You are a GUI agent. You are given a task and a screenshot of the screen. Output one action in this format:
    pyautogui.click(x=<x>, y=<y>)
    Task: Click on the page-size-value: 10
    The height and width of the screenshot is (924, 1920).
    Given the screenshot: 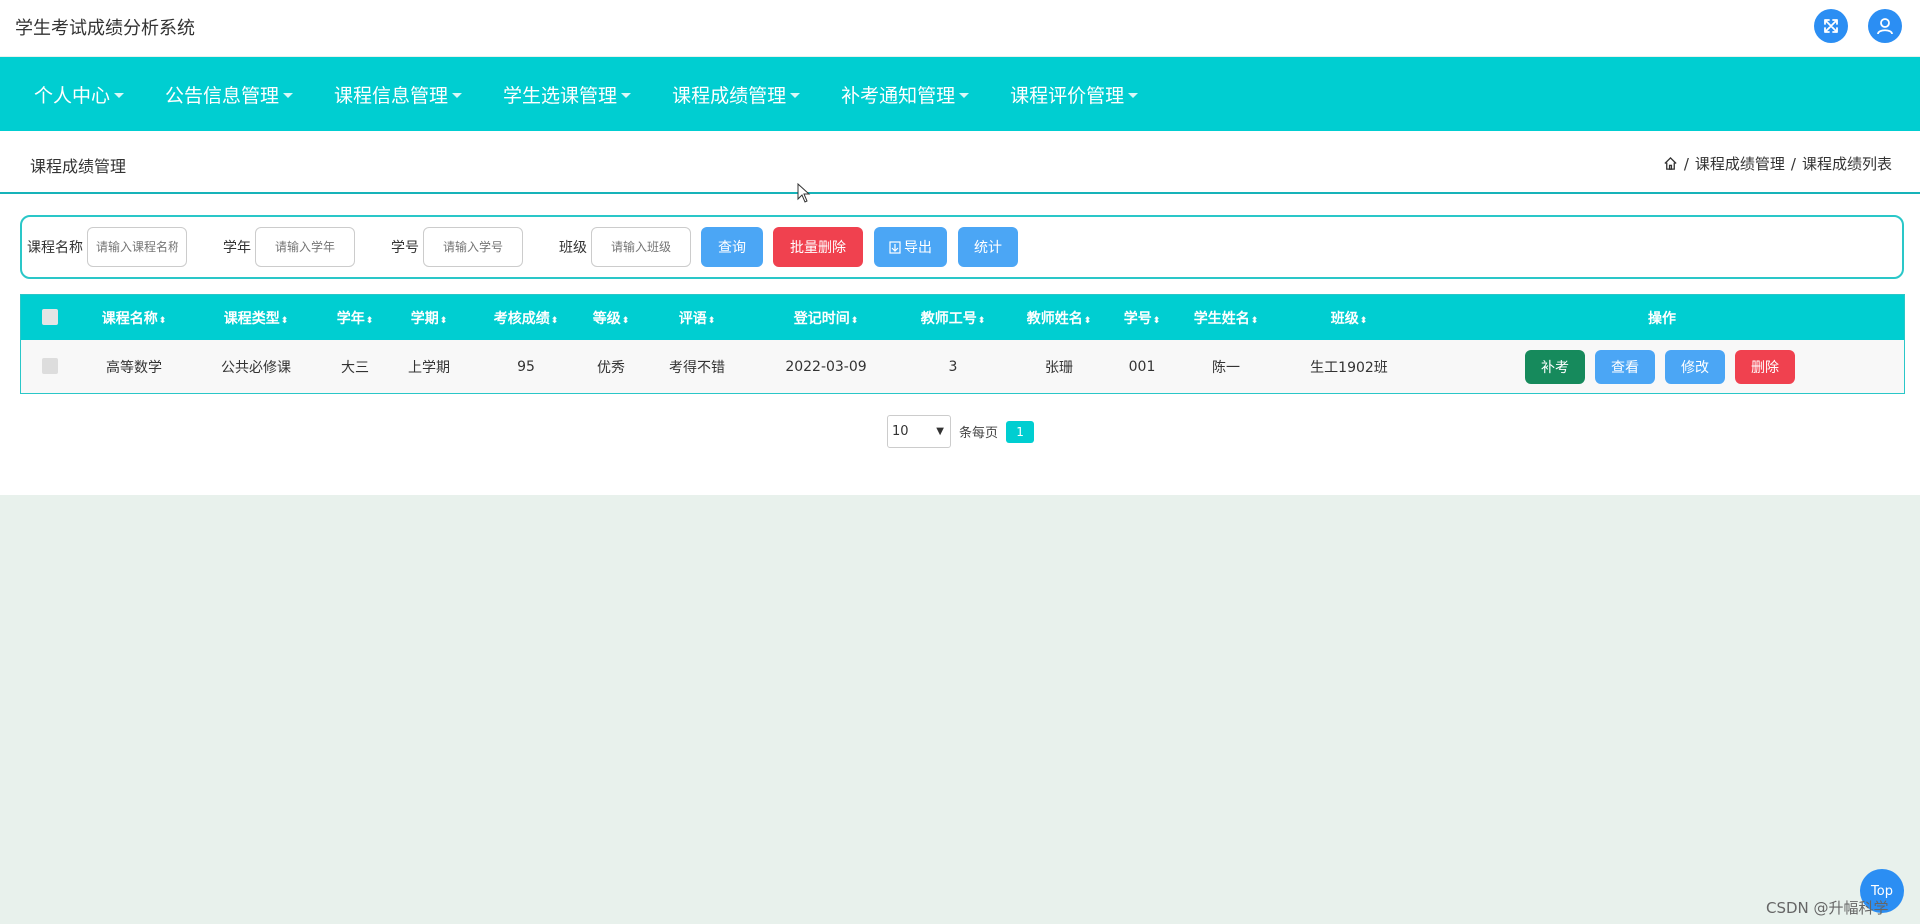 What is the action you would take?
    pyautogui.click(x=900, y=431)
    